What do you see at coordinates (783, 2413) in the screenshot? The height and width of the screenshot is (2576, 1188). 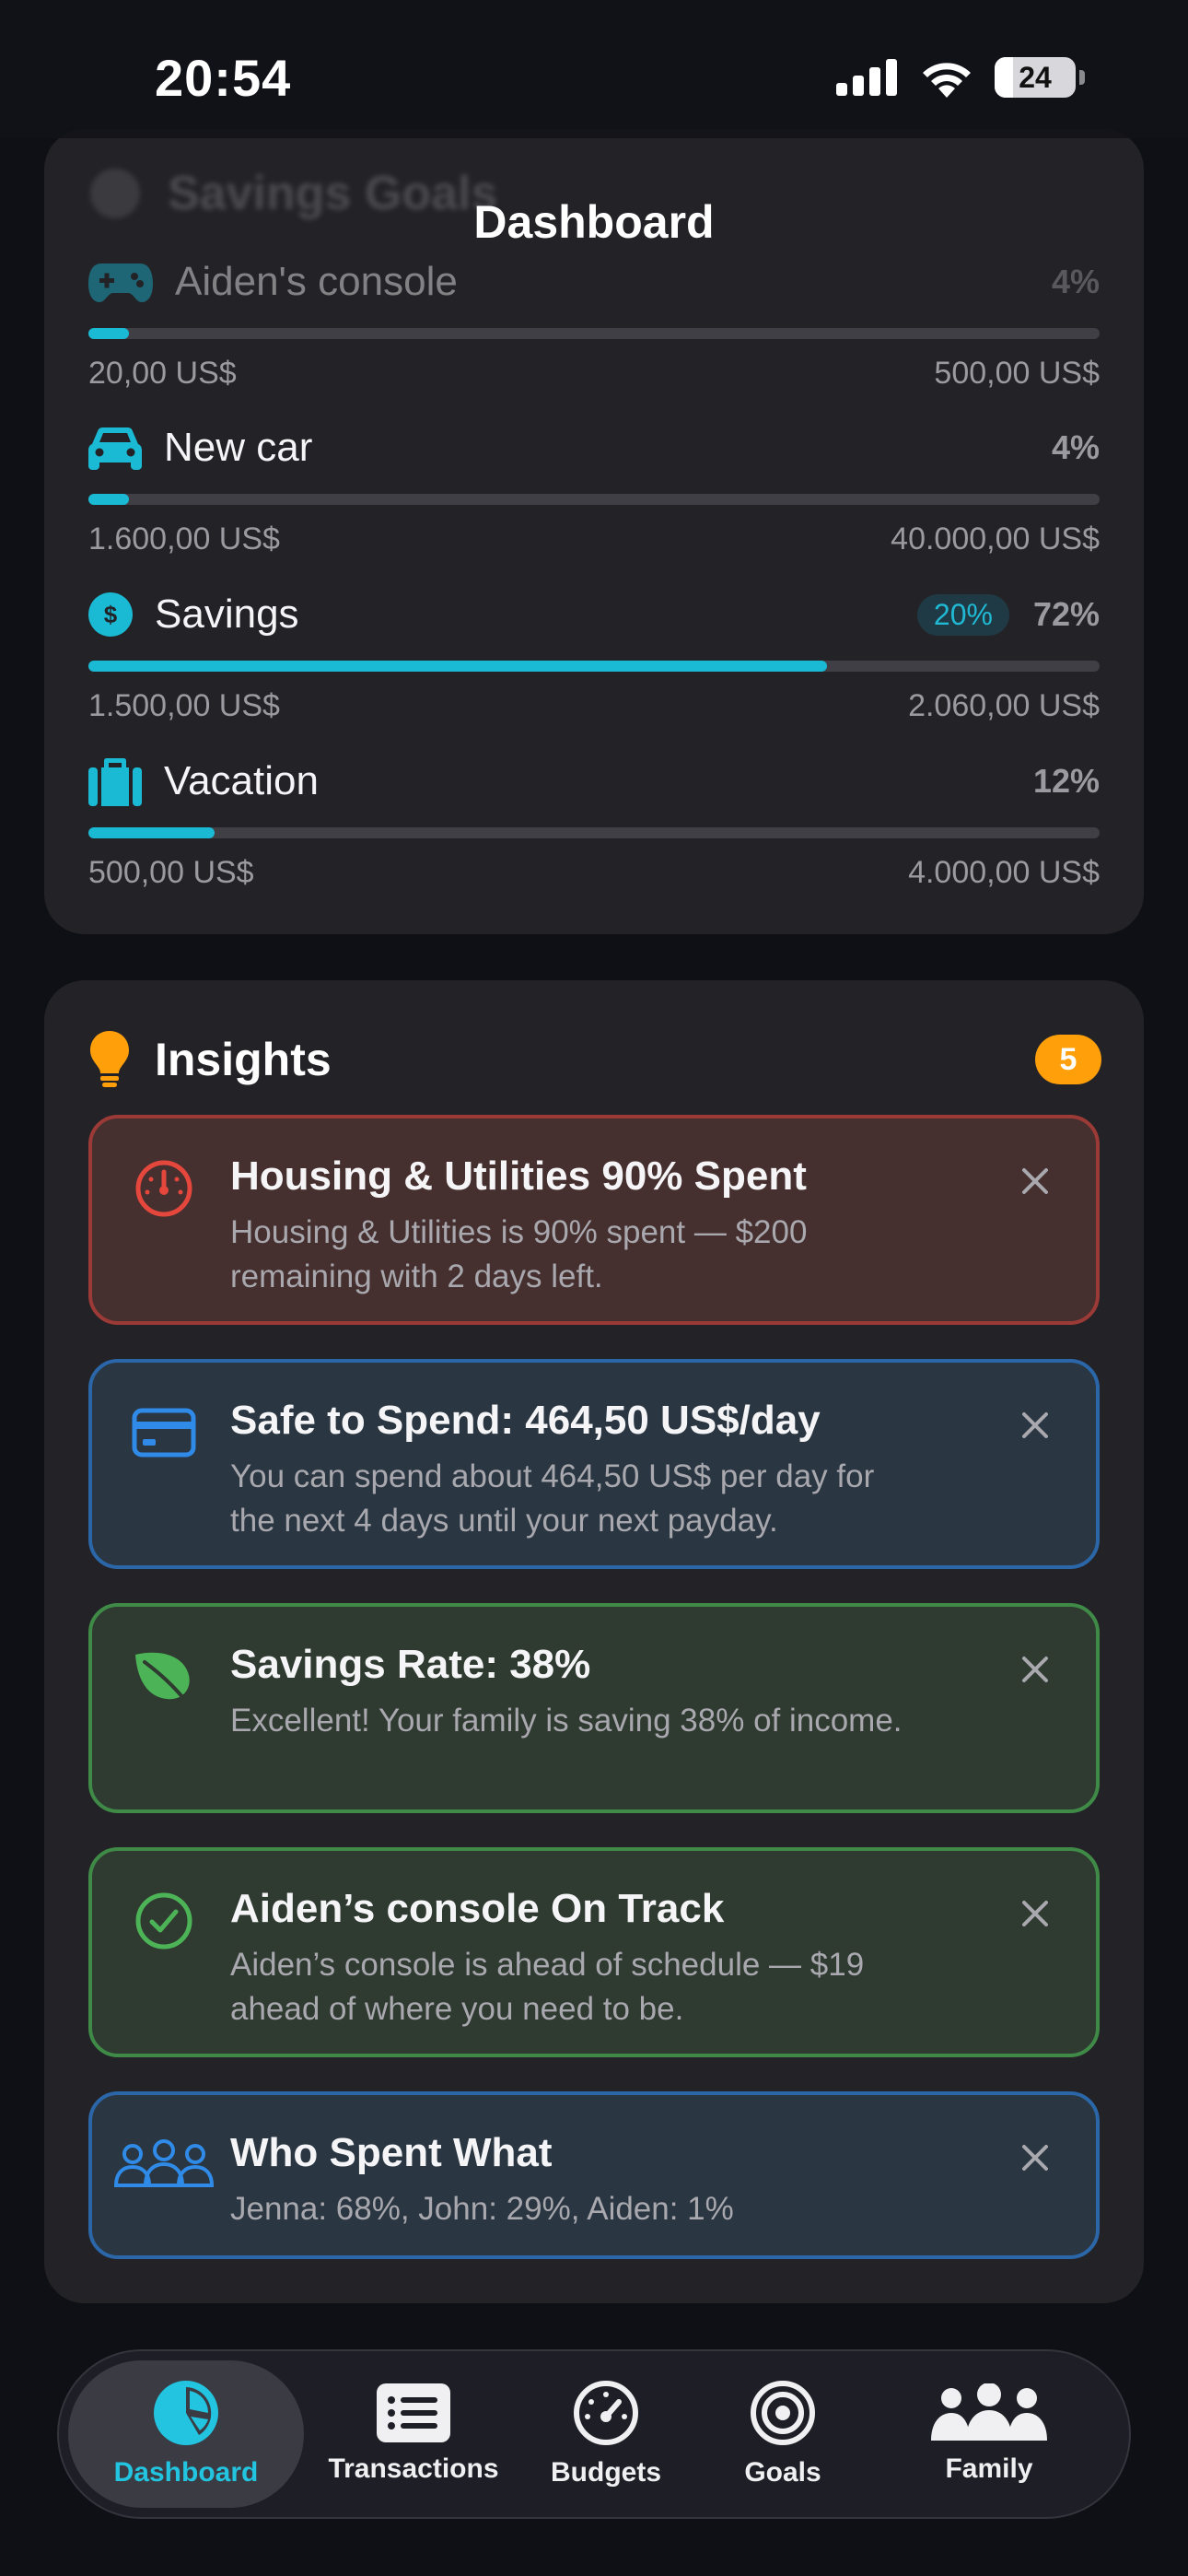 I see `target-icon` at bounding box center [783, 2413].